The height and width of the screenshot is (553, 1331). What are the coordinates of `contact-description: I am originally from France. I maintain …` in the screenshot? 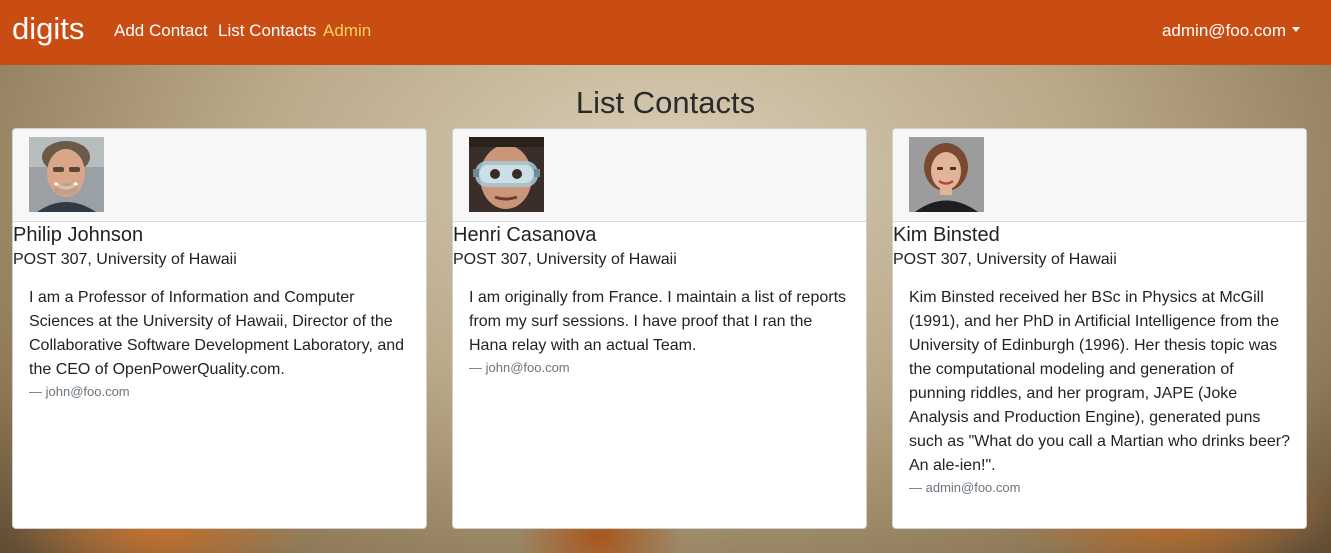 It's located at (661, 332).